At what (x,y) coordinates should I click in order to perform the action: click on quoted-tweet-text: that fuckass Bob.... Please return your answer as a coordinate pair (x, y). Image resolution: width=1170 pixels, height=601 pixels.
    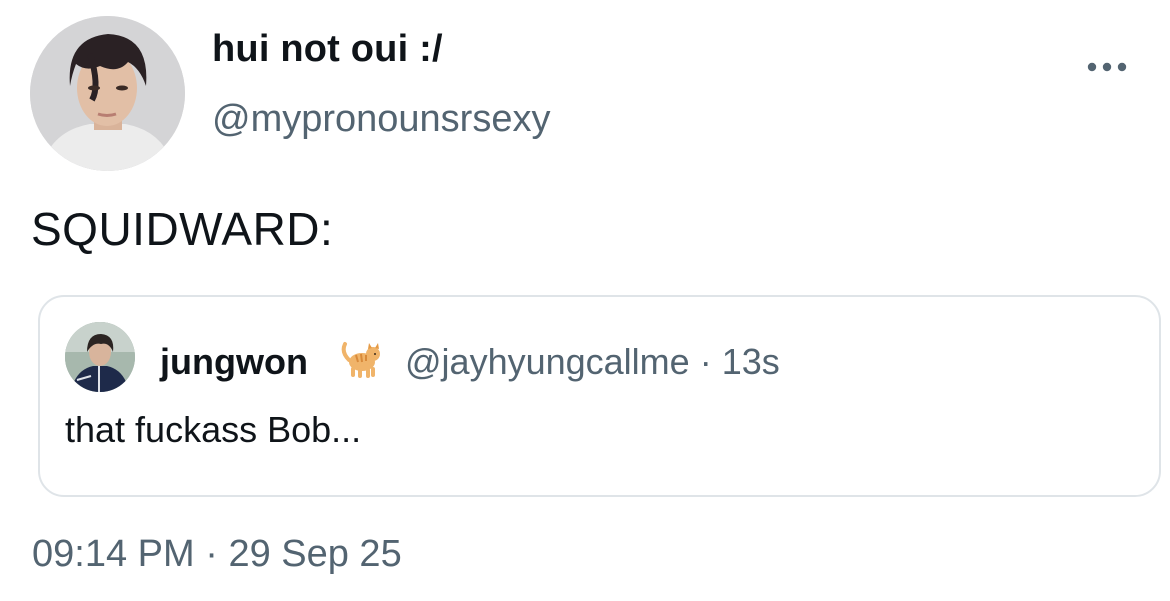
    Looking at the image, I should click on (213, 429).